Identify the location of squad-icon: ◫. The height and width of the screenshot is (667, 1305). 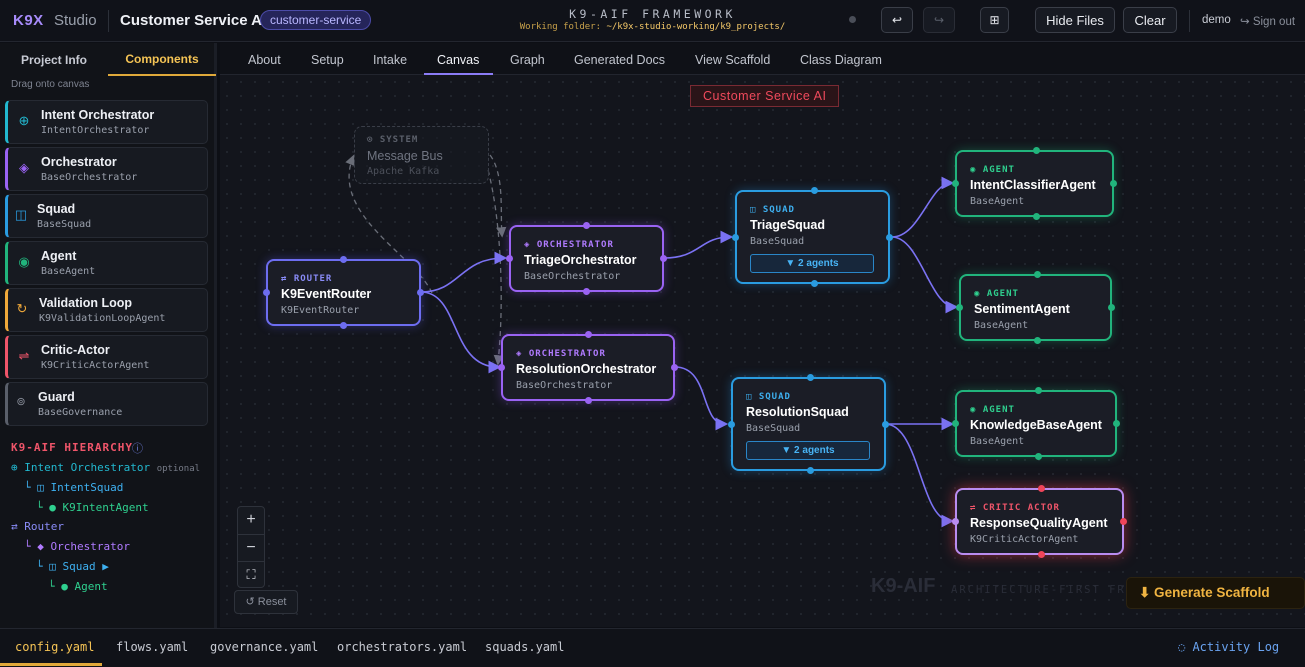
(21, 214).